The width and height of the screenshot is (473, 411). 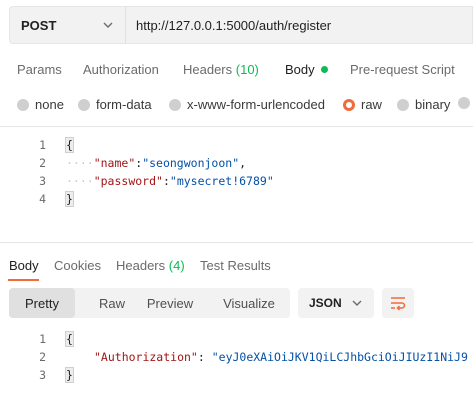 I want to click on method-label: POST, so click(x=39, y=25).